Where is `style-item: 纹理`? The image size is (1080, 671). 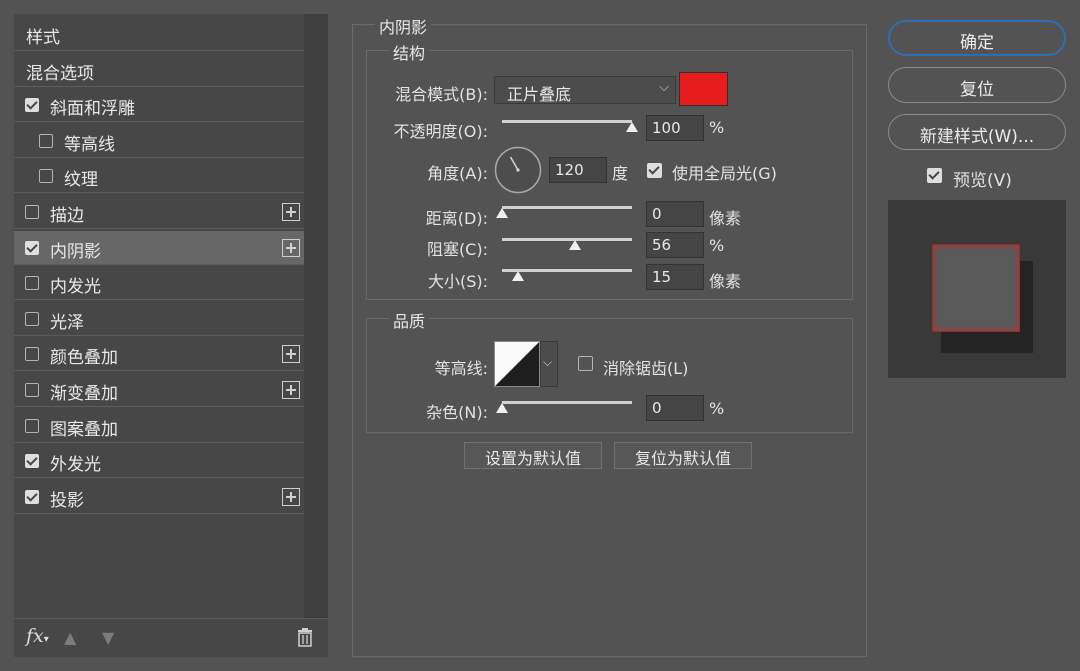
style-item: 纹理 is located at coordinates (159, 176).